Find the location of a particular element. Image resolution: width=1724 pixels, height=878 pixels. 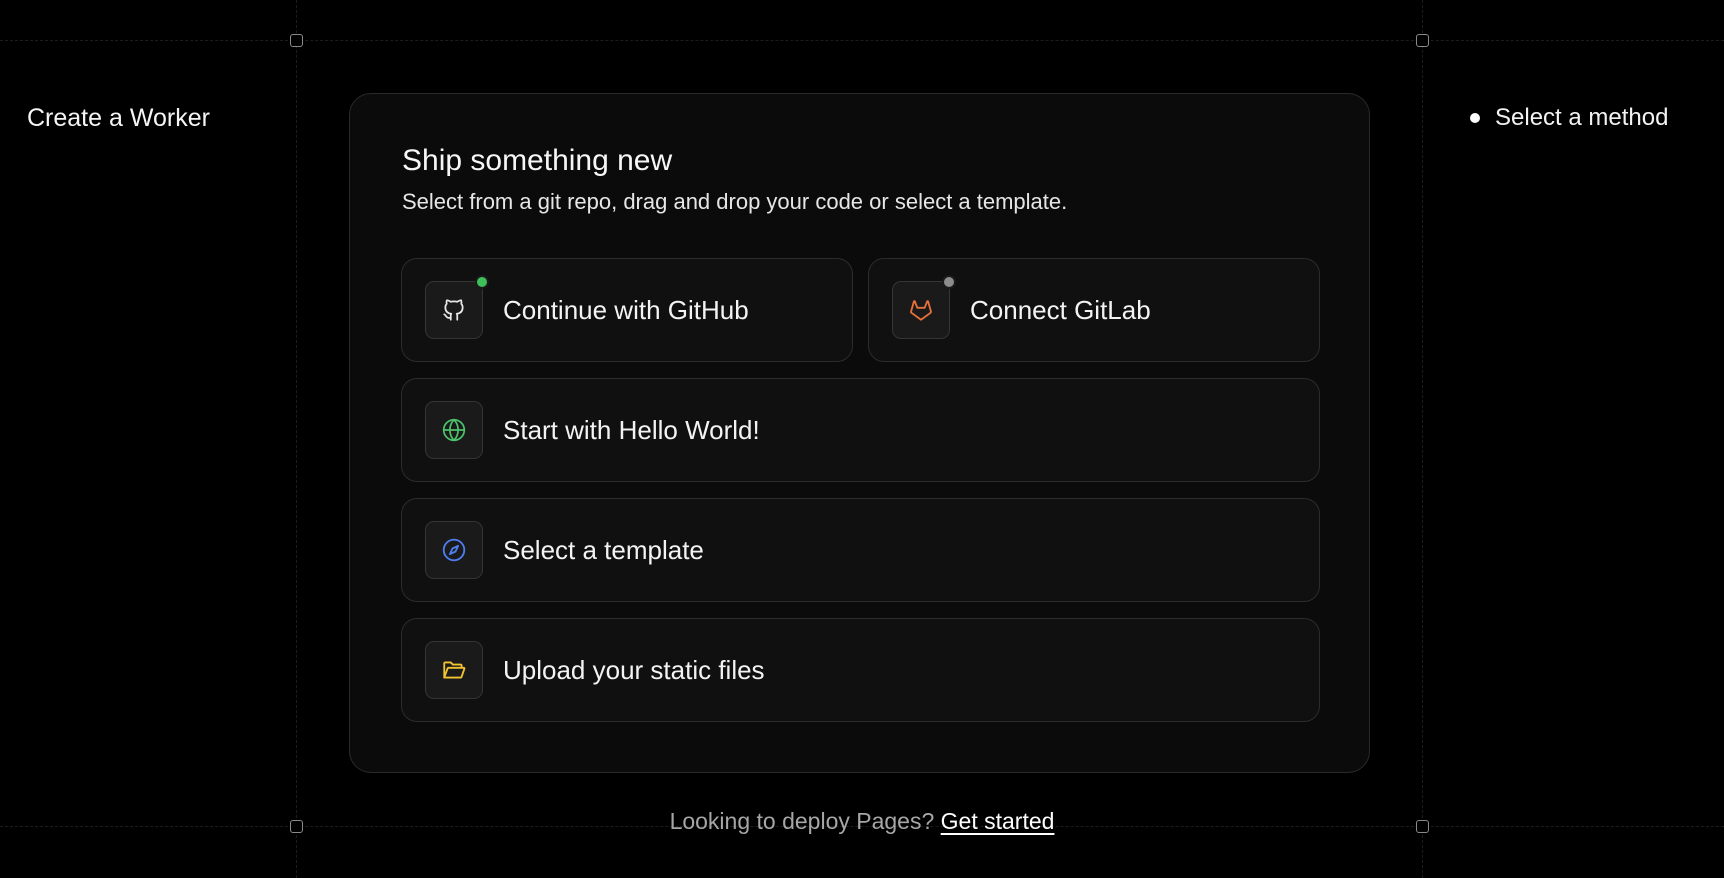

option-label: Select a template is located at coordinates (603, 549).